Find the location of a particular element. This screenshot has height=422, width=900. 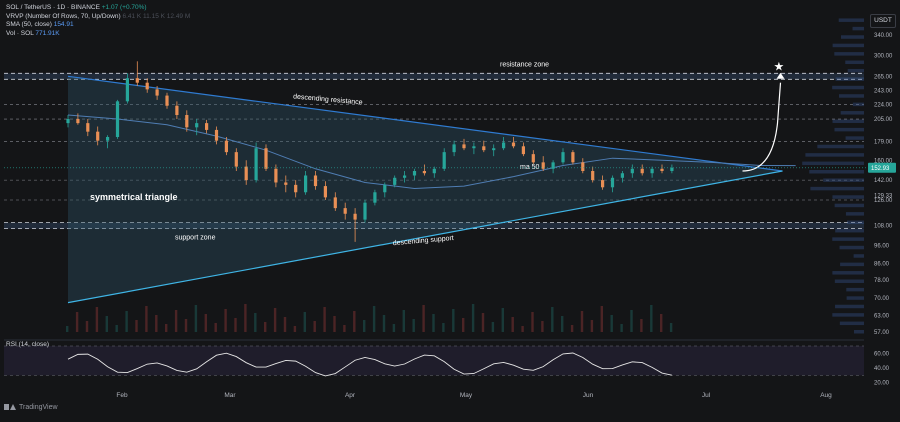

rsi-tick: 60.00 is located at coordinates (882, 354).